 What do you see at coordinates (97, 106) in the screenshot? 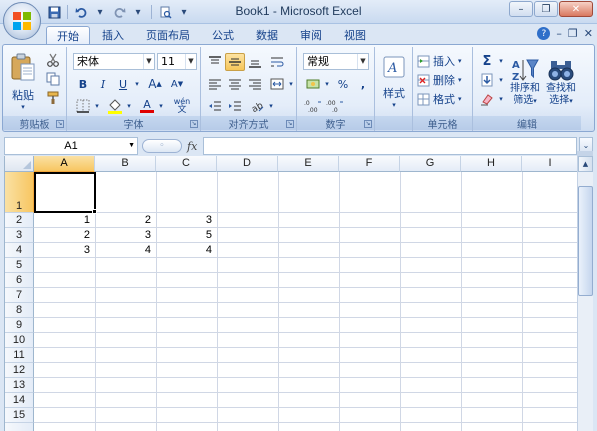
I see `borders-dropdown-icon: ▾` at bounding box center [97, 106].